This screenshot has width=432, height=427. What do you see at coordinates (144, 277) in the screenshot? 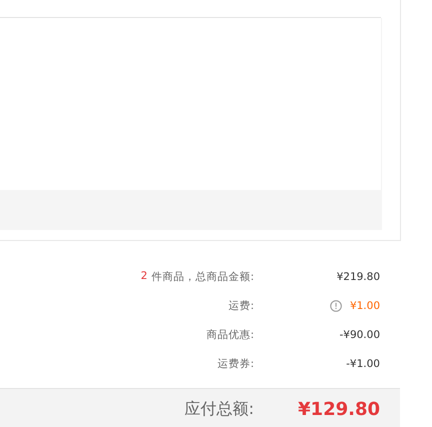
I see `item-count: 2` at bounding box center [144, 277].